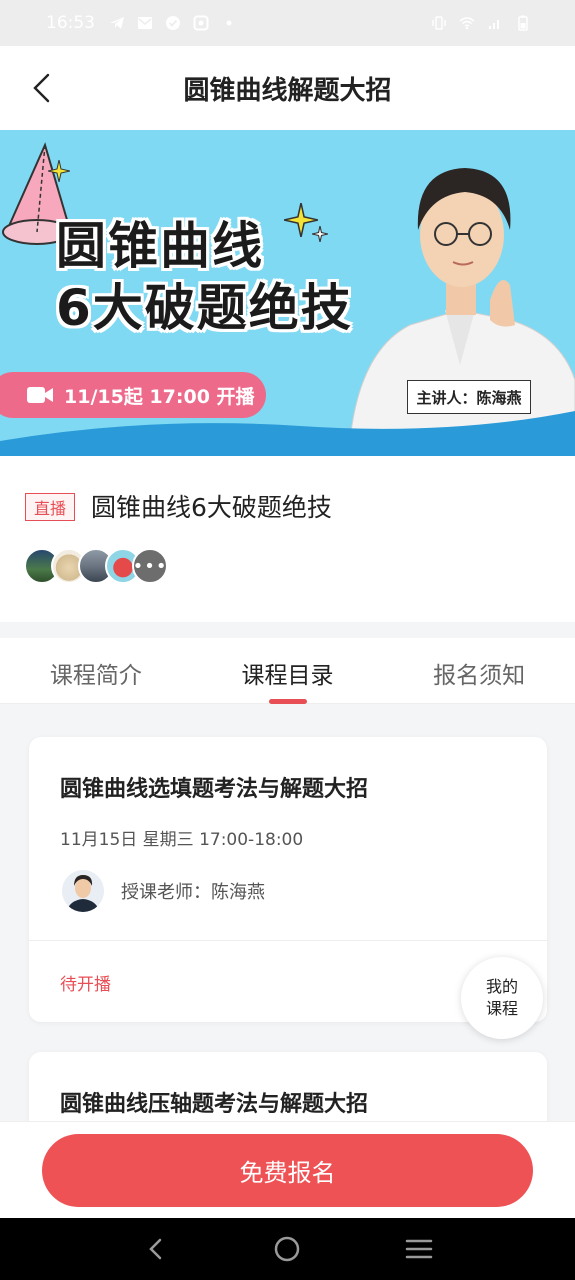  What do you see at coordinates (182, 840) in the screenshot?
I see `lesson-time: 11月15日 星期三 17:00-18:00` at bounding box center [182, 840].